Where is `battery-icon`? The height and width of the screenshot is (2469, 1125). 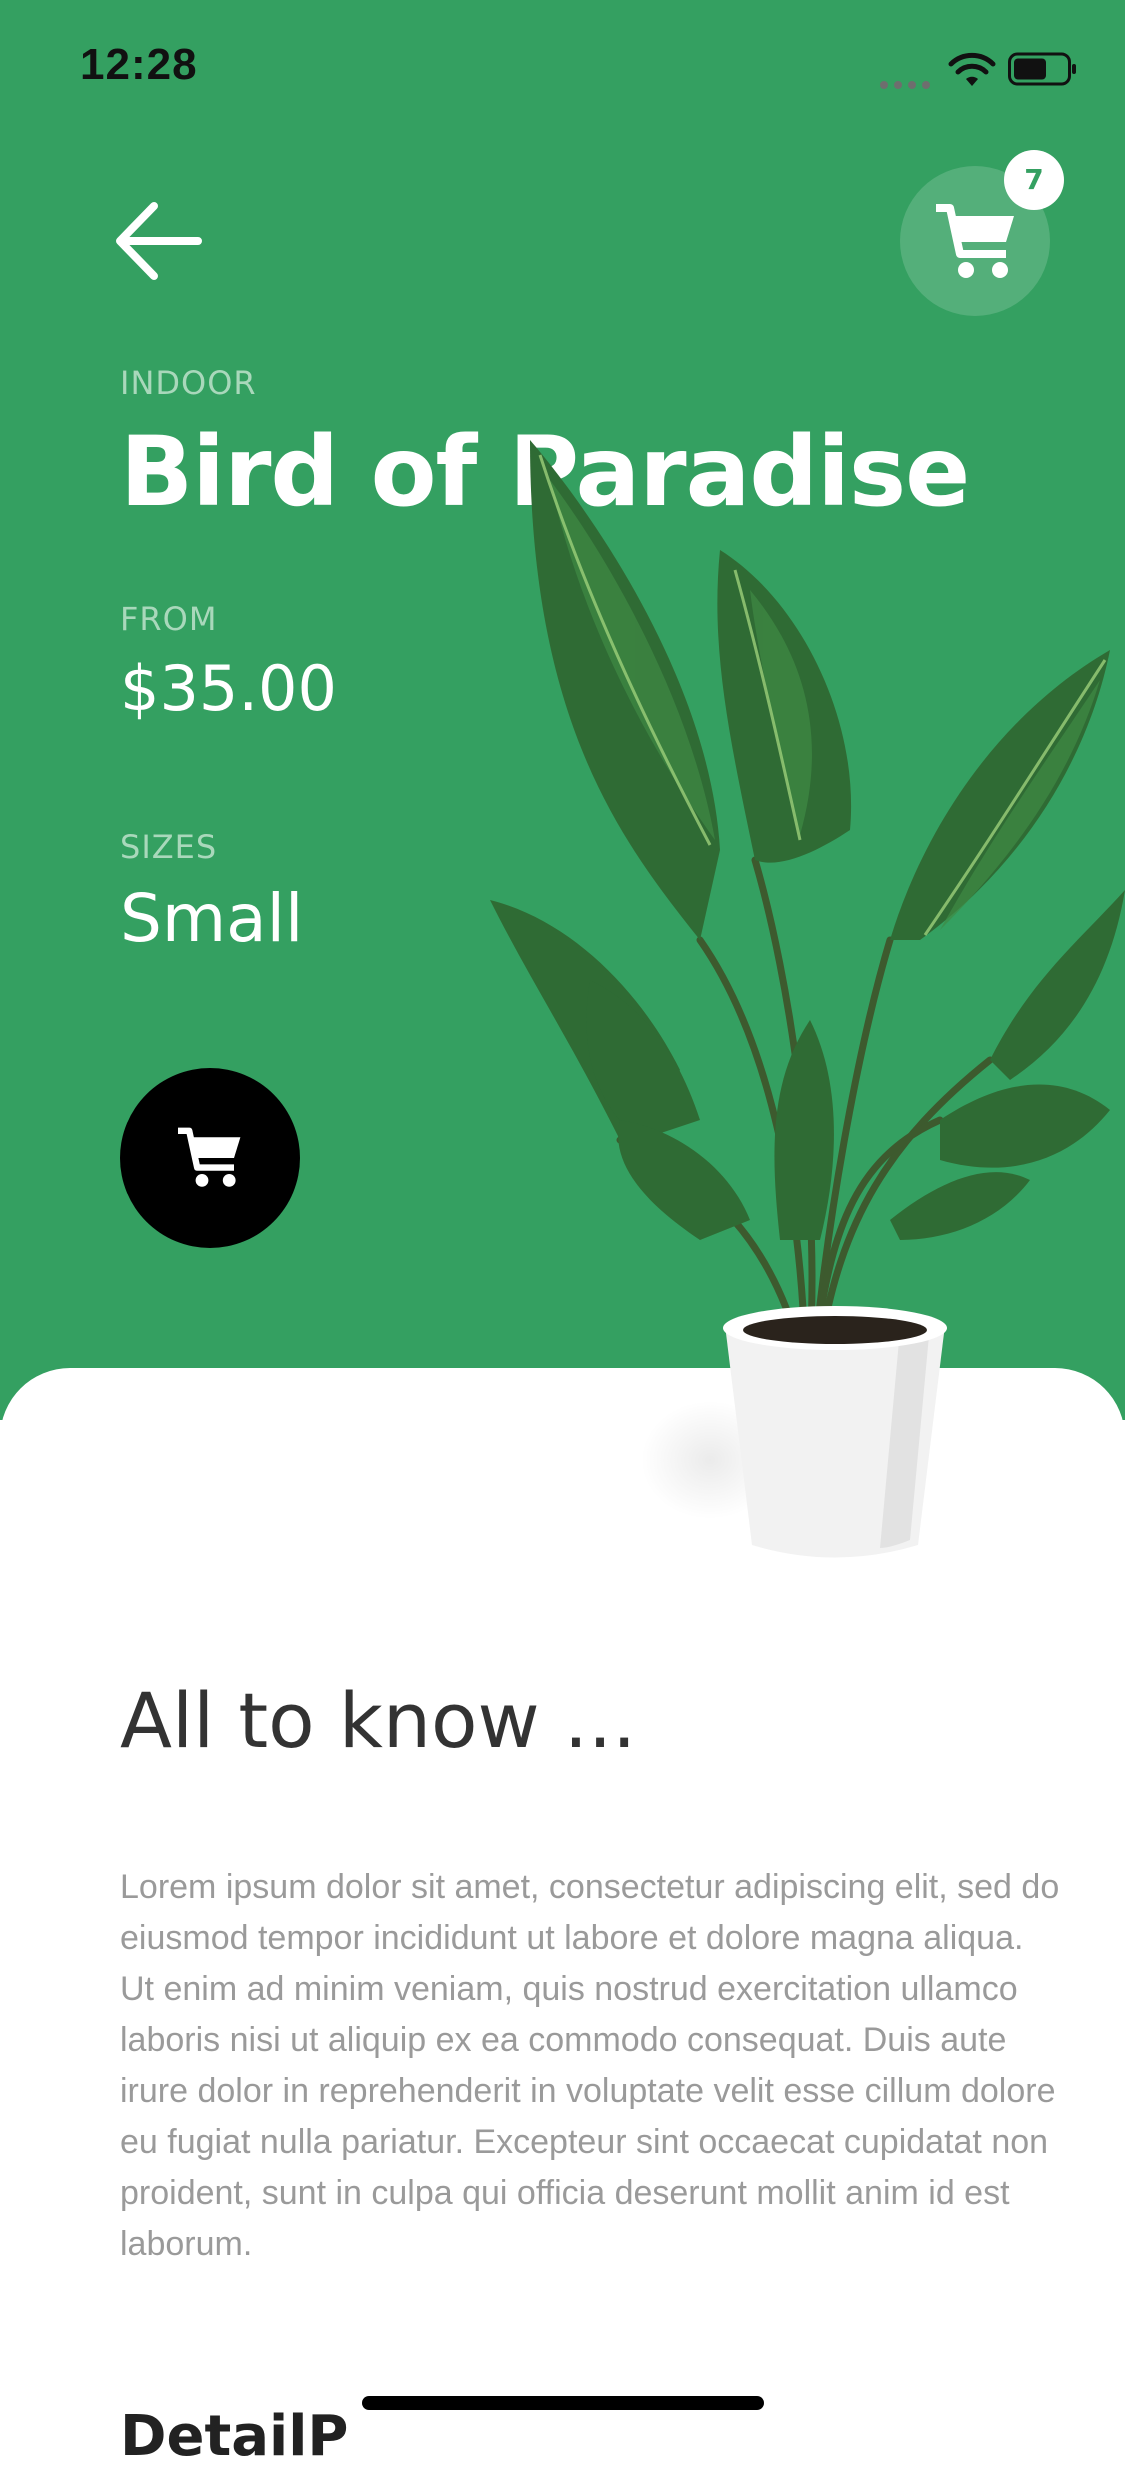 battery-icon is located at coordinates (1042, 69).